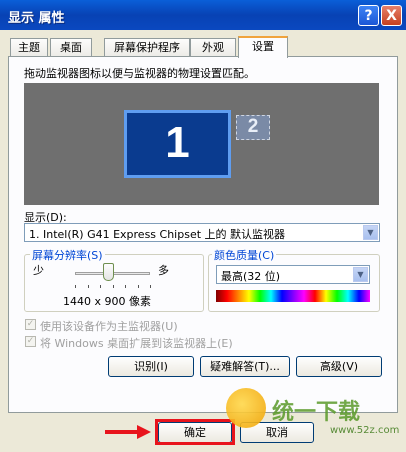 The height and width of the screenshot is (452, 406). What do you see at coordinates (293, 296) in the screenshot?
I see `color-spectrum-bar` at bounding box center [293, 296].